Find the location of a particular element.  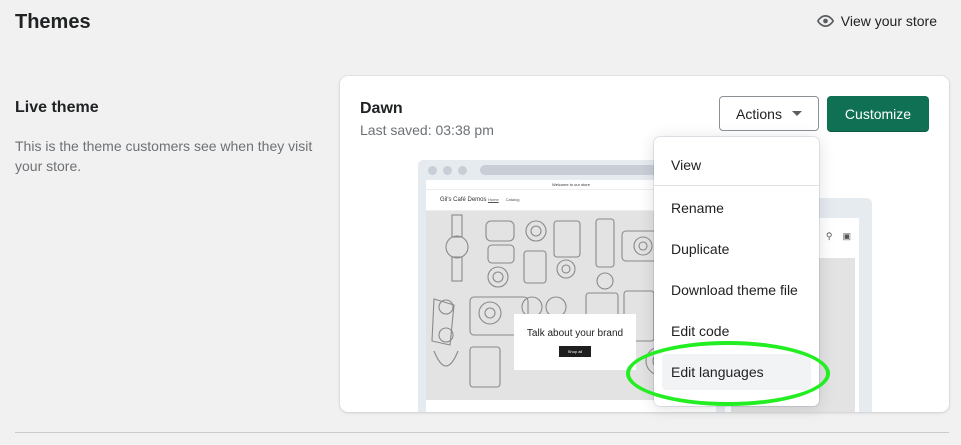

theme-last-saved: Last saved: 03:38 pm is located at coordinates (427, 130).